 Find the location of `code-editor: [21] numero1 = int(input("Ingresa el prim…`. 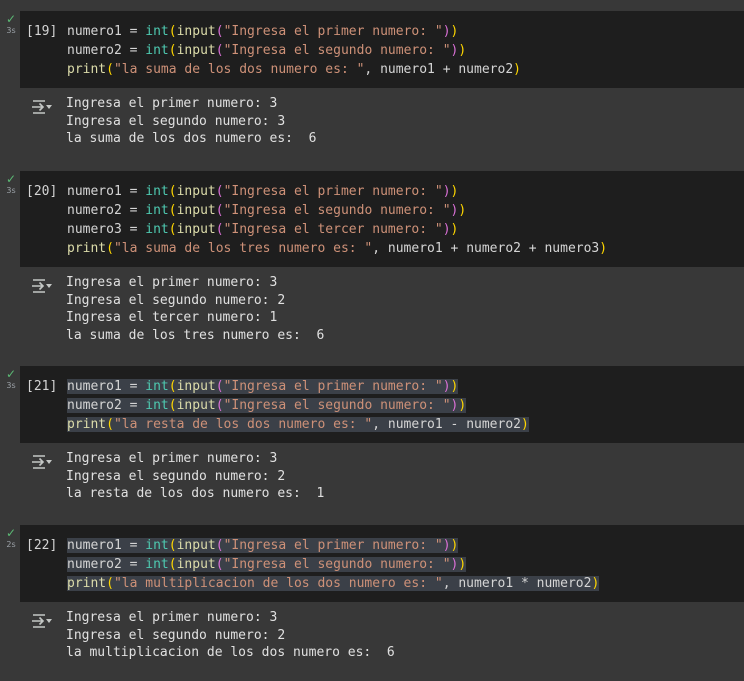

code-editor: [21] numero1 = int(input("Ingresa el prim… is located at coordinates (382, 404).